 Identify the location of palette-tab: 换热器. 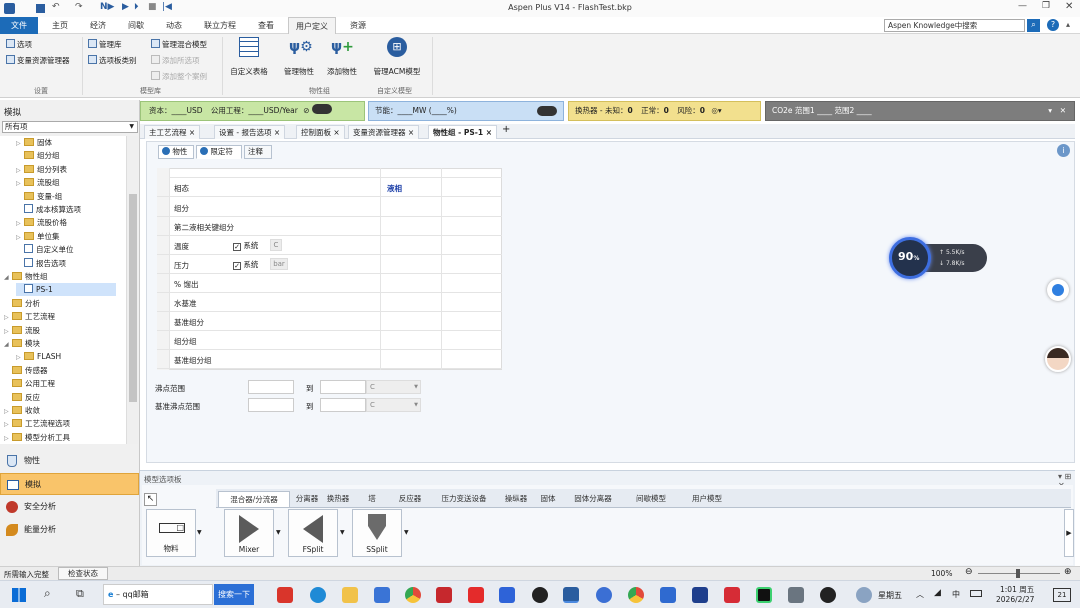
(338, 499).